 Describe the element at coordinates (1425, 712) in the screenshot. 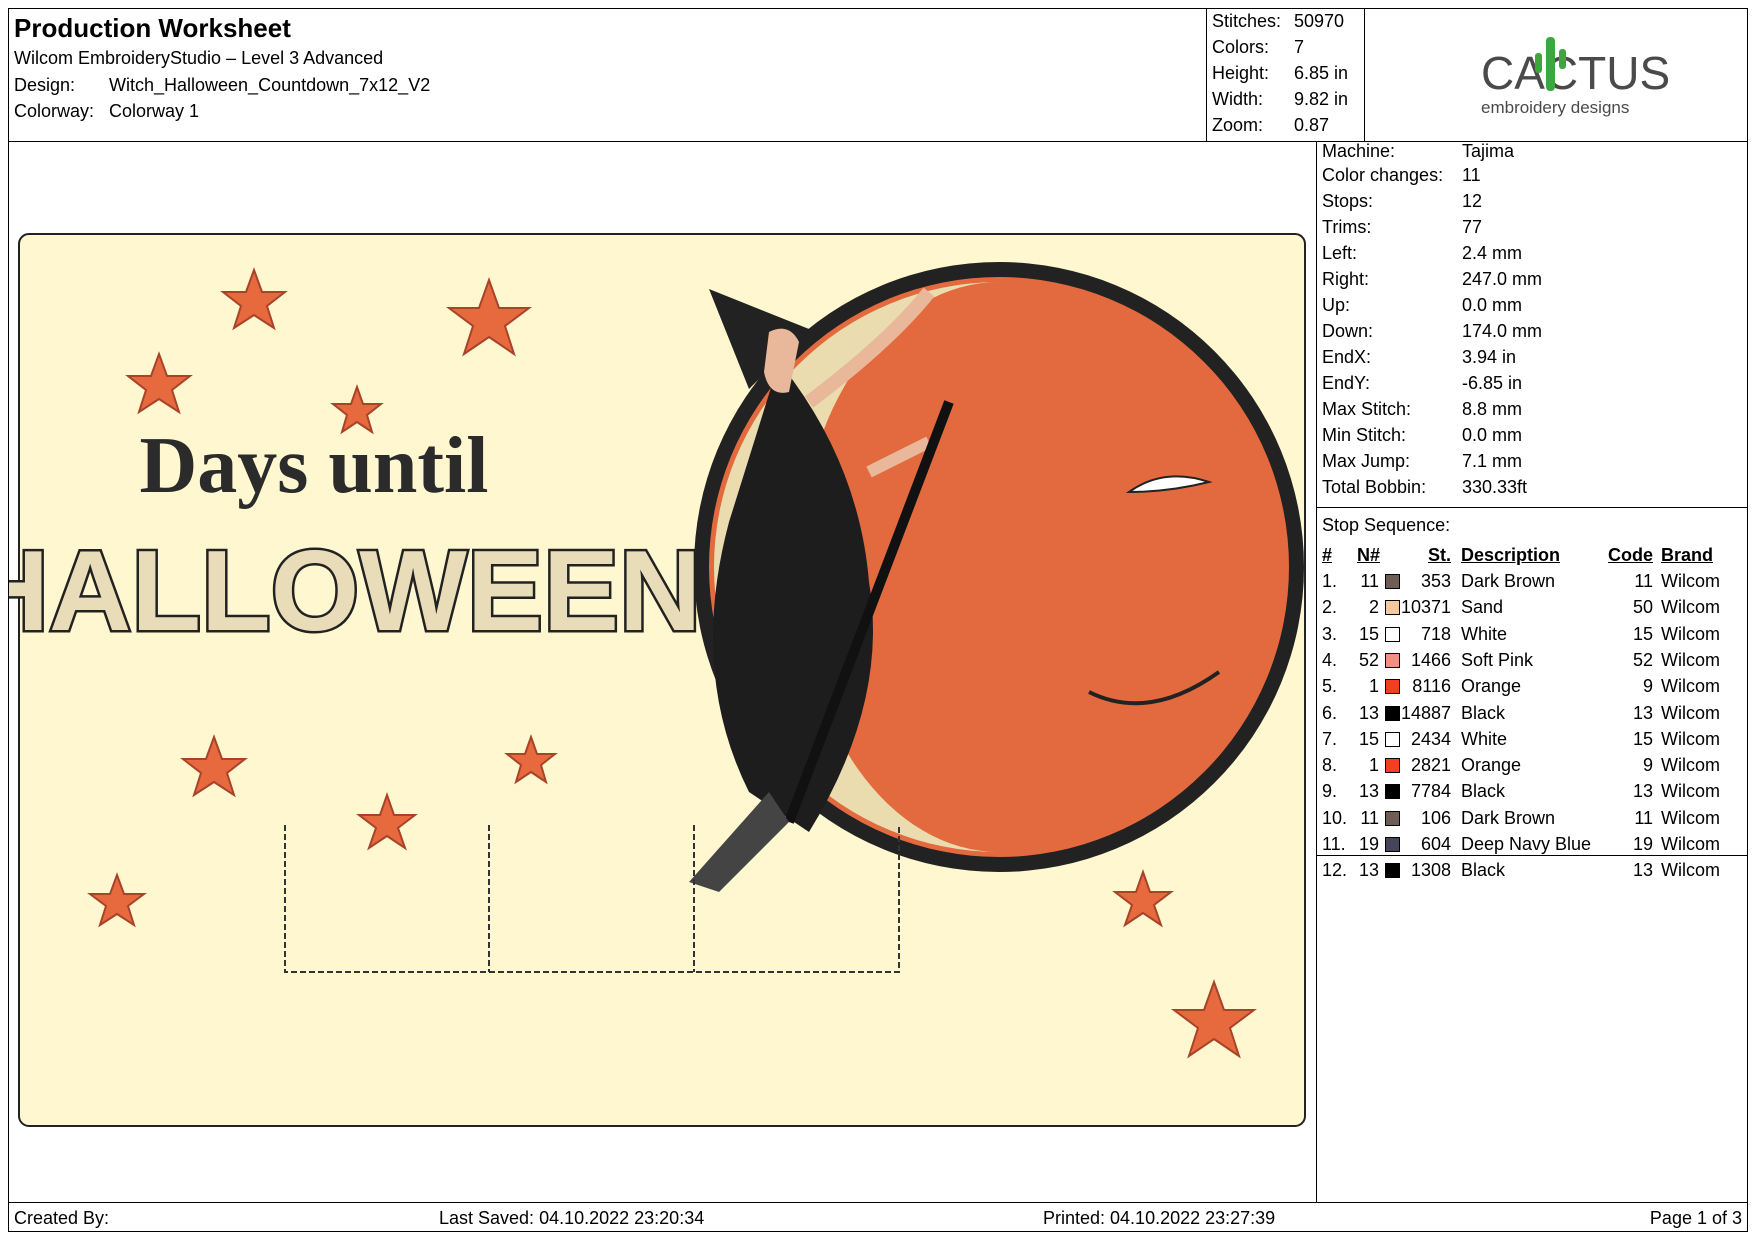

I see `row-stitches: 14887` at that location.